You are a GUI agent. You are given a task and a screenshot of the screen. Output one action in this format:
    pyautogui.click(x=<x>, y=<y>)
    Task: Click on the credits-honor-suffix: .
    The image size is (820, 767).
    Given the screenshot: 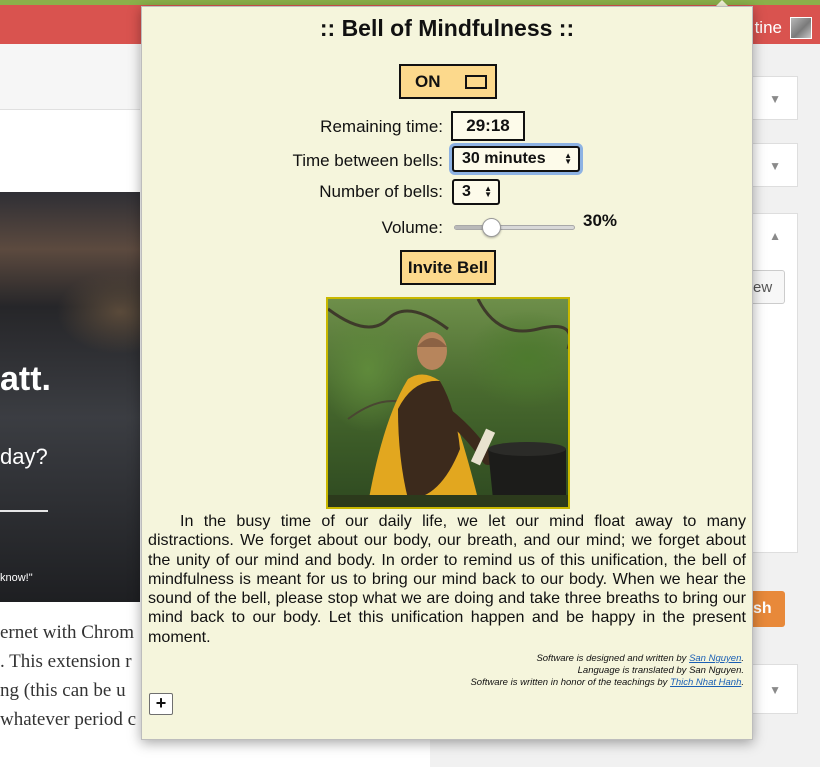 What is the action you would take?
    pyautogui.click(x=742, y=682)
    